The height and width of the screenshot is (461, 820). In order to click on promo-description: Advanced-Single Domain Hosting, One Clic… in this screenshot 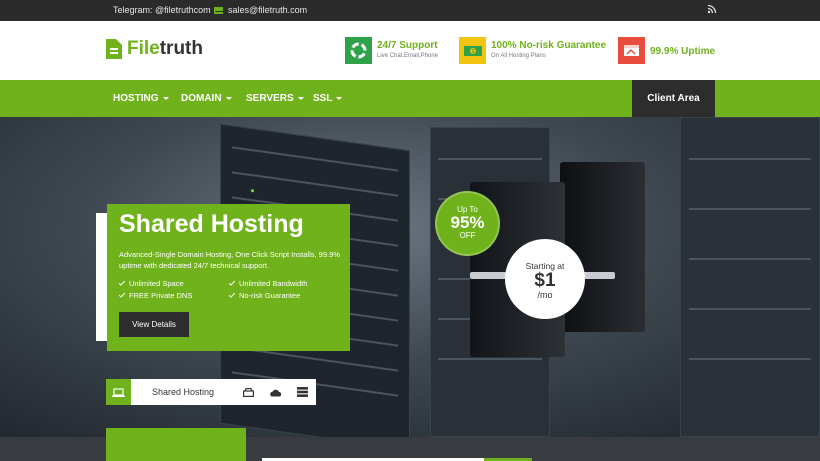, I will do `click(229, 260)`.